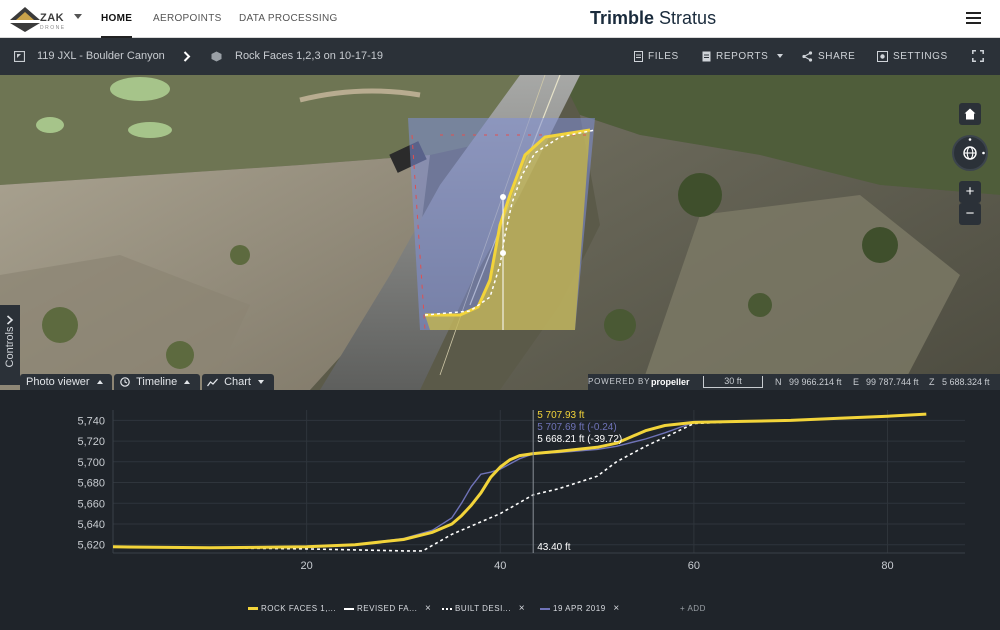 Image resolution: width=1000 pixels, height=630 pixels. Describe the element at coordinates (815, 382) in the screenshot. I see `coord-n-value: 99 966.214 ft` at that location.